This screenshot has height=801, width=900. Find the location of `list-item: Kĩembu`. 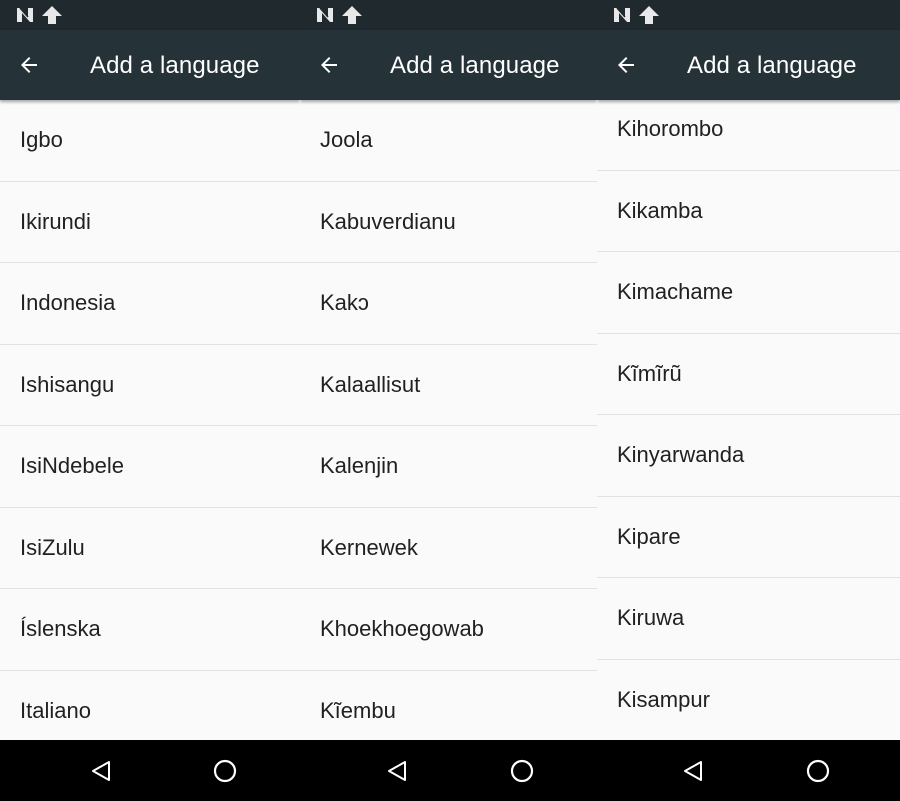

list-item: Kĩembu is located at coordinates (448, 706).